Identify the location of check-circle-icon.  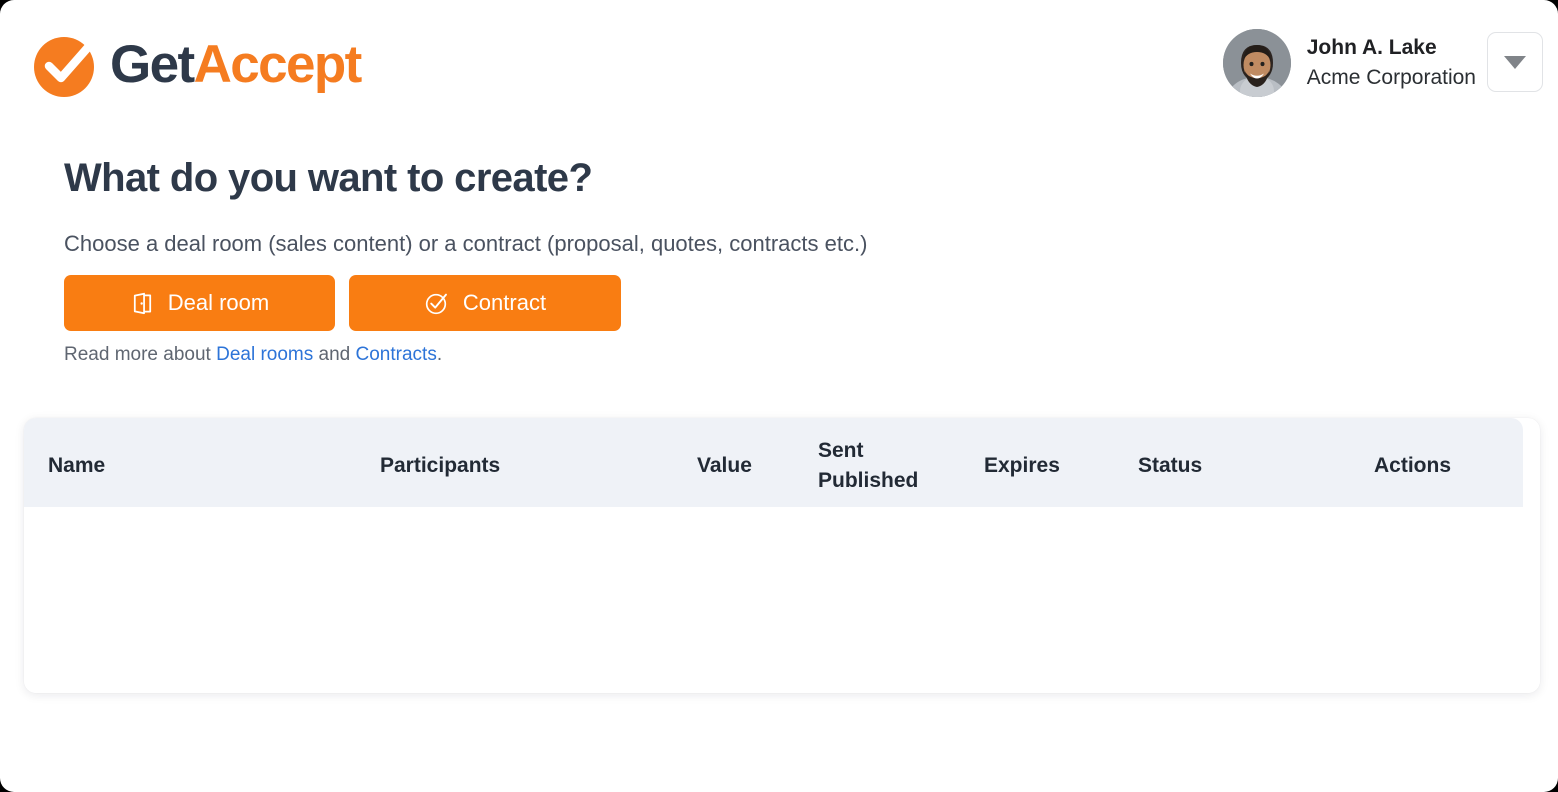
(437, 303).